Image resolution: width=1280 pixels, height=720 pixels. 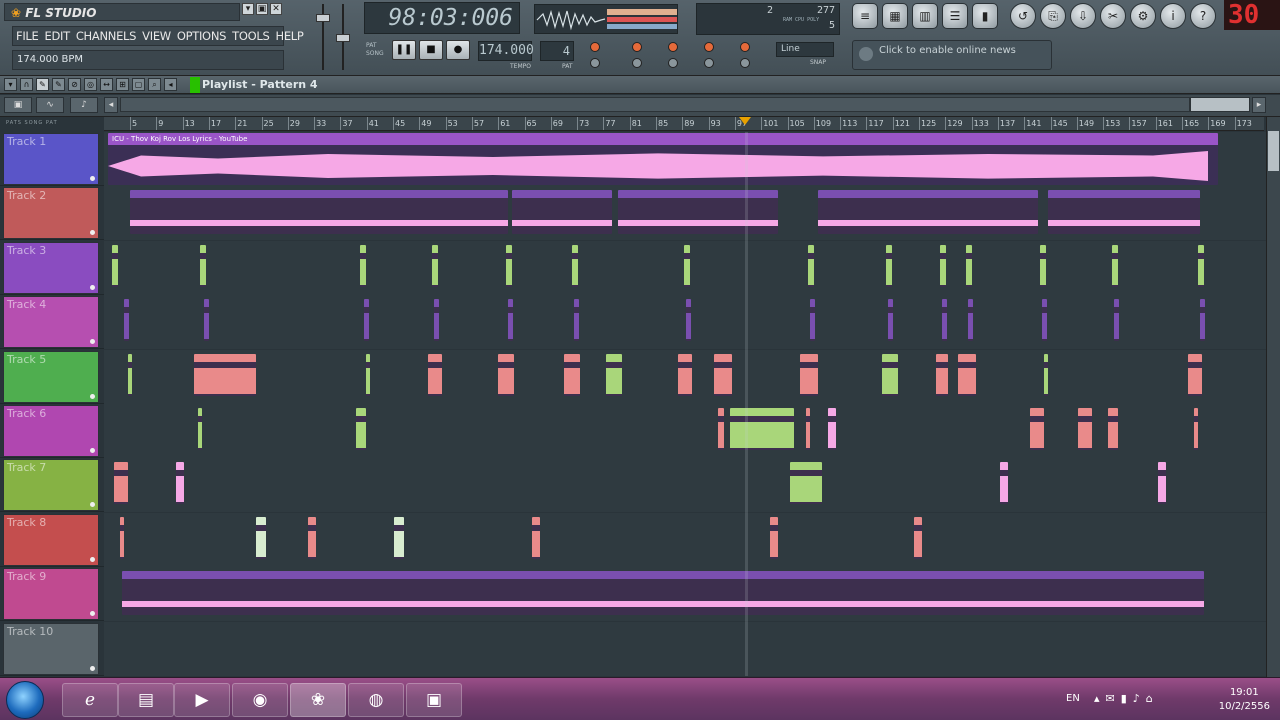 I want to click on start-button, so click(x=25, y=700).